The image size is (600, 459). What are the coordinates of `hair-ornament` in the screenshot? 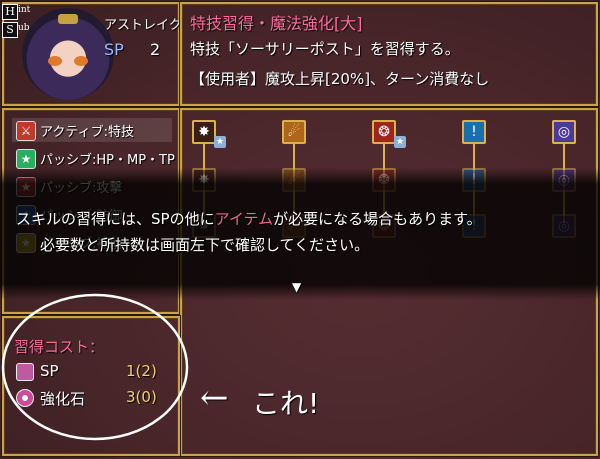 It's located at (68, 19).